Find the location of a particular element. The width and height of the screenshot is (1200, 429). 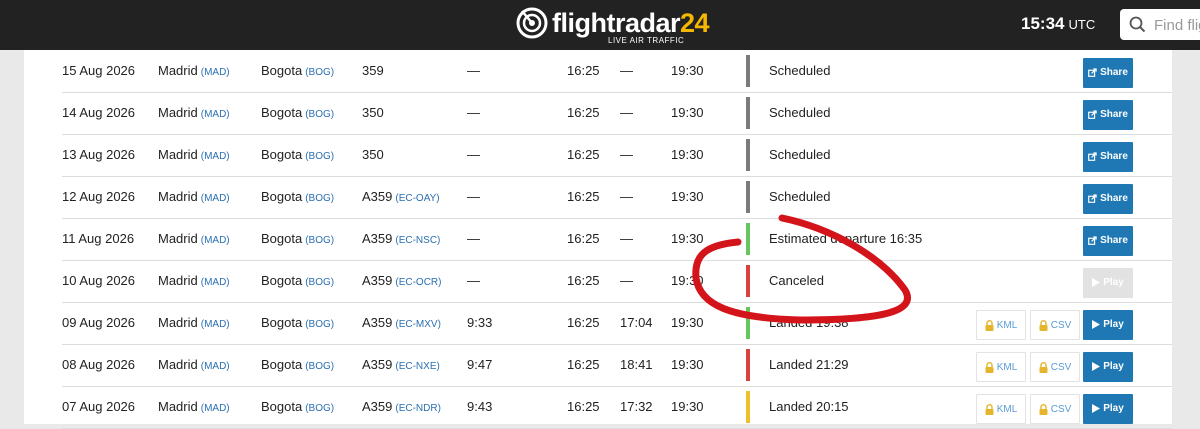

aircraft-cell: A359 (EC-OCR) is located at coordinates (401, 280).